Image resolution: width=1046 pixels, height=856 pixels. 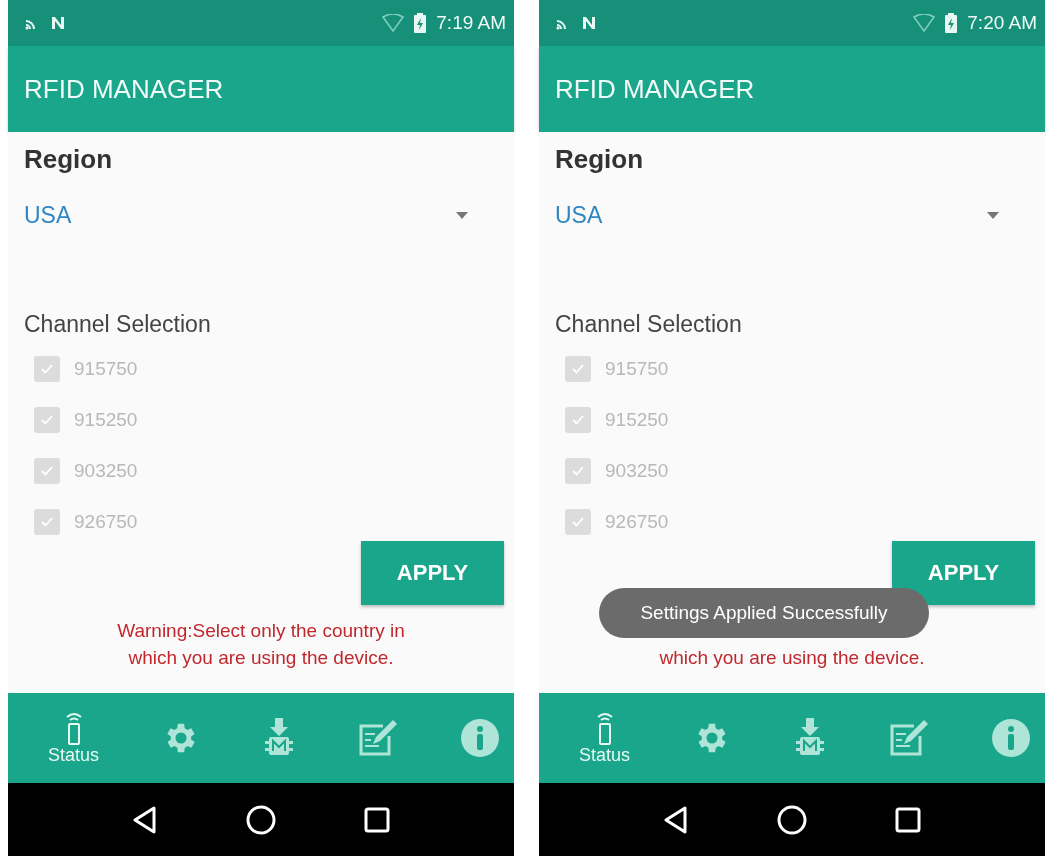 What do you see at coordinates (261, 644) in the screenshot?
I see `warning-text: Warning:Select only the country in which you are using the device.` at bounding box center [261, 644].